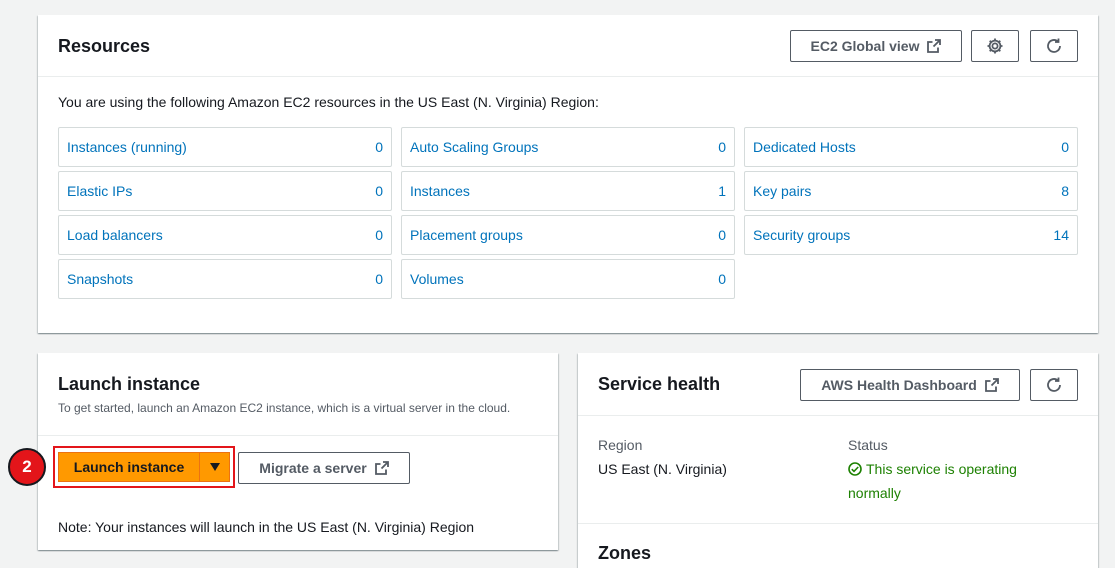 Image resolution: width=1115 pixels, height=568 pixels. Describe the element at coordinates (225, 147) in the screenshot. I see `resource-tile-instances-running: Instances (running) 0` at that location.